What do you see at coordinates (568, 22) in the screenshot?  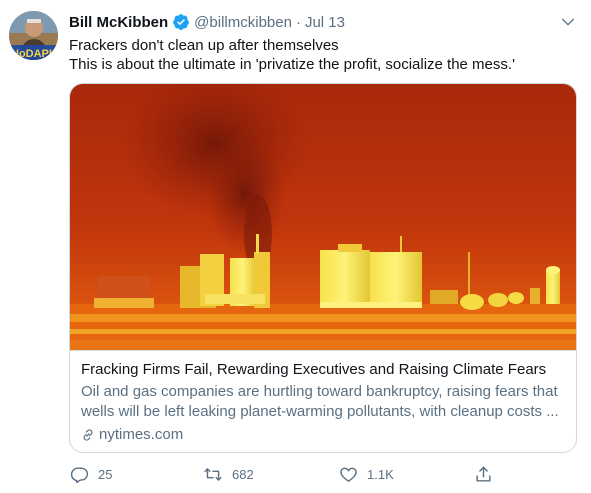 I see `more-options-chevron-down-icon` at bounding box center [568, 22].